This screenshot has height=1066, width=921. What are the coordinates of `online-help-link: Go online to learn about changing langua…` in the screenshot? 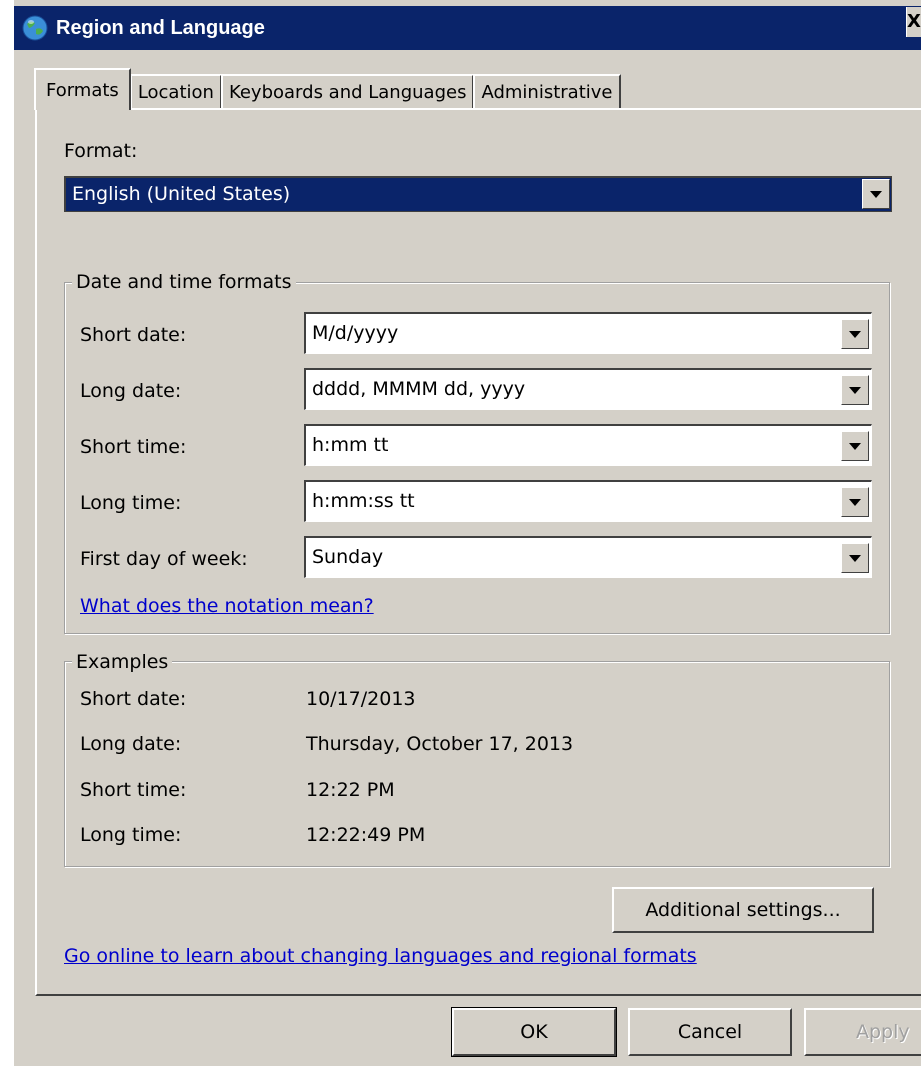 It's located at (380, 956).